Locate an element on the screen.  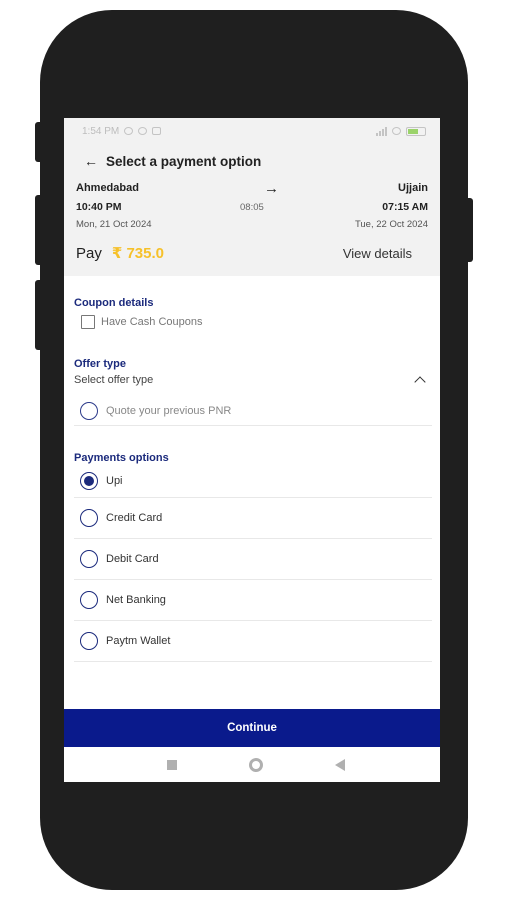
pnr-radio is located at coordinates (89, 410).